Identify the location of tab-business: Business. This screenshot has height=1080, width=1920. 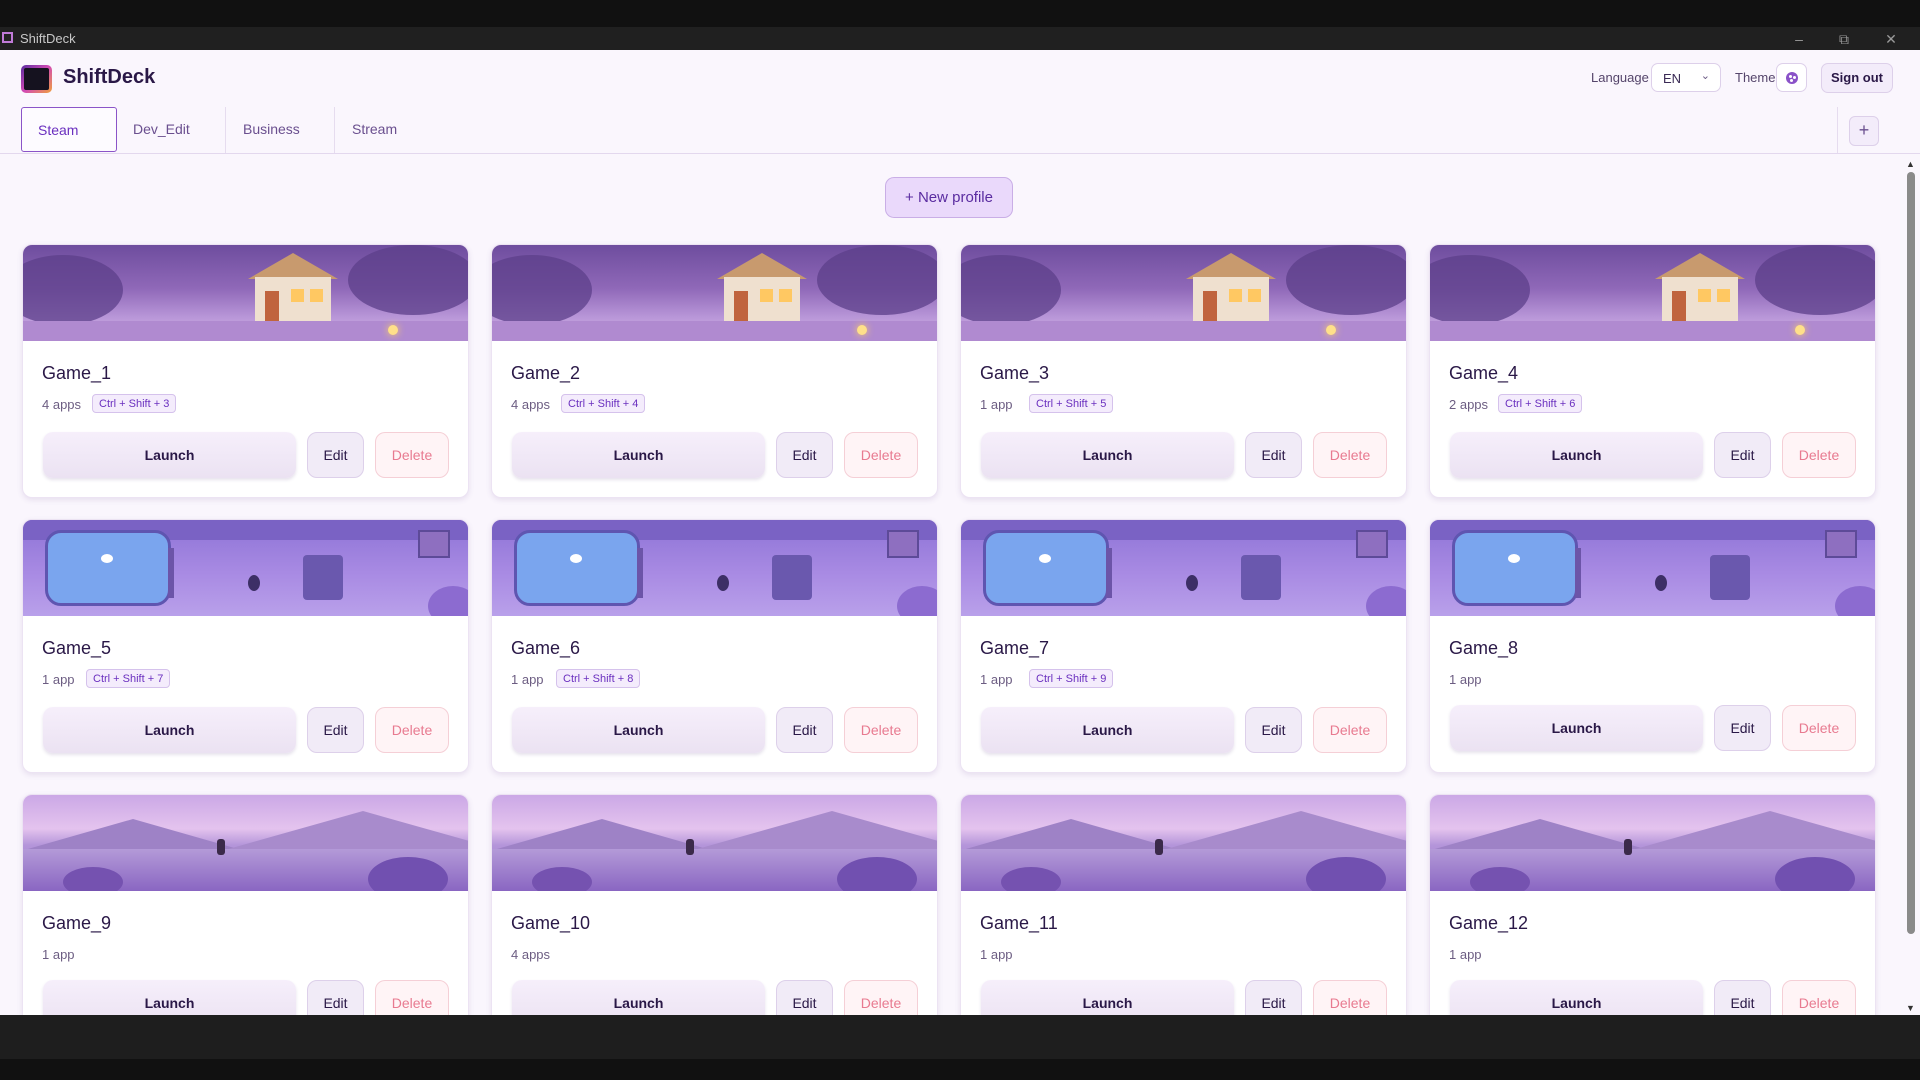
(271, 129).